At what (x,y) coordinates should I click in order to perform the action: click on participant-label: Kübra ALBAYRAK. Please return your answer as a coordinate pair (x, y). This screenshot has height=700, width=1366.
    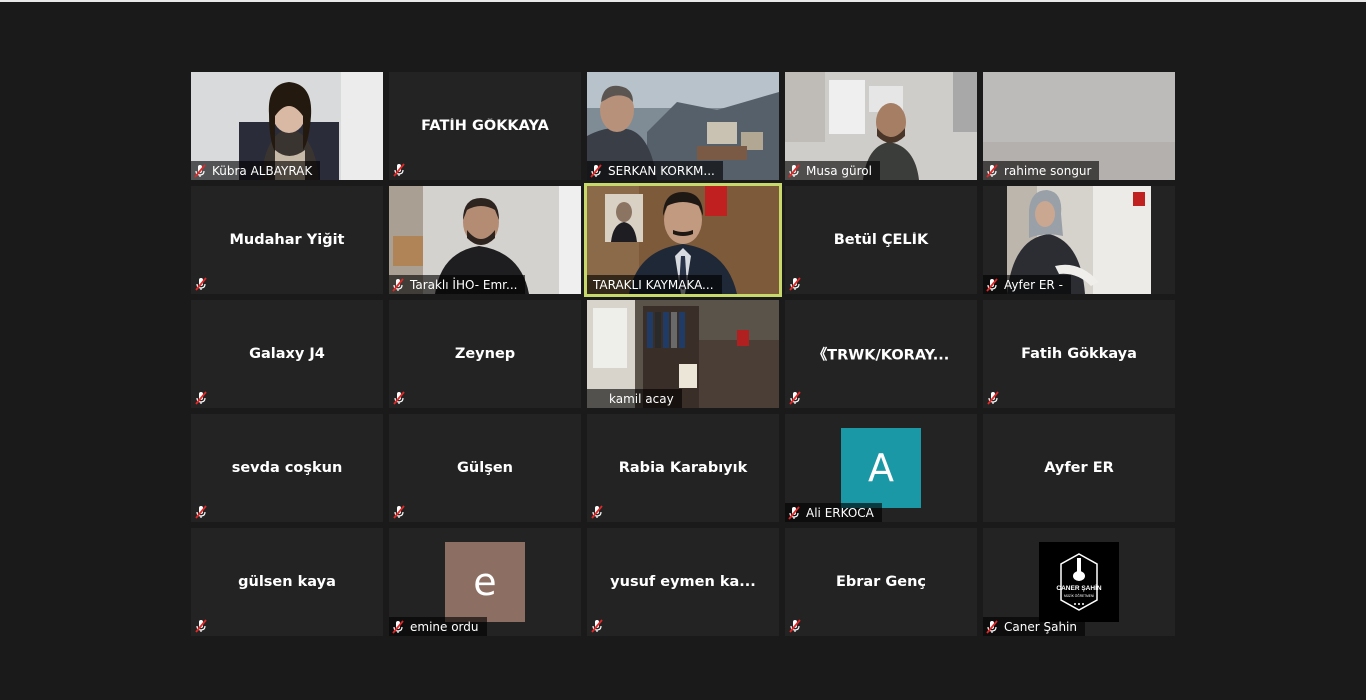
    Looking at the image, I should click on (256, 170).